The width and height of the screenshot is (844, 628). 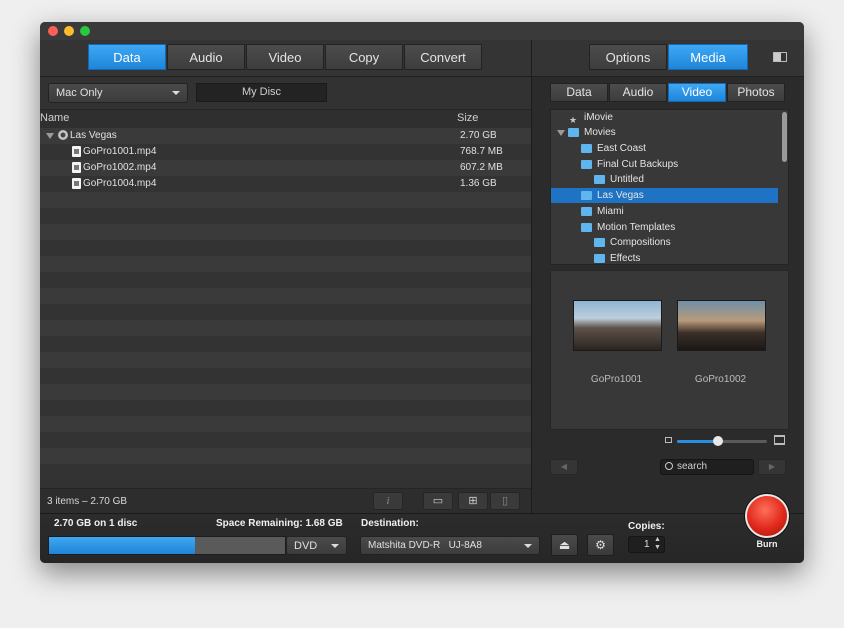 I want to click on tree-item-label: iMovie, so click(x=598, y=117).